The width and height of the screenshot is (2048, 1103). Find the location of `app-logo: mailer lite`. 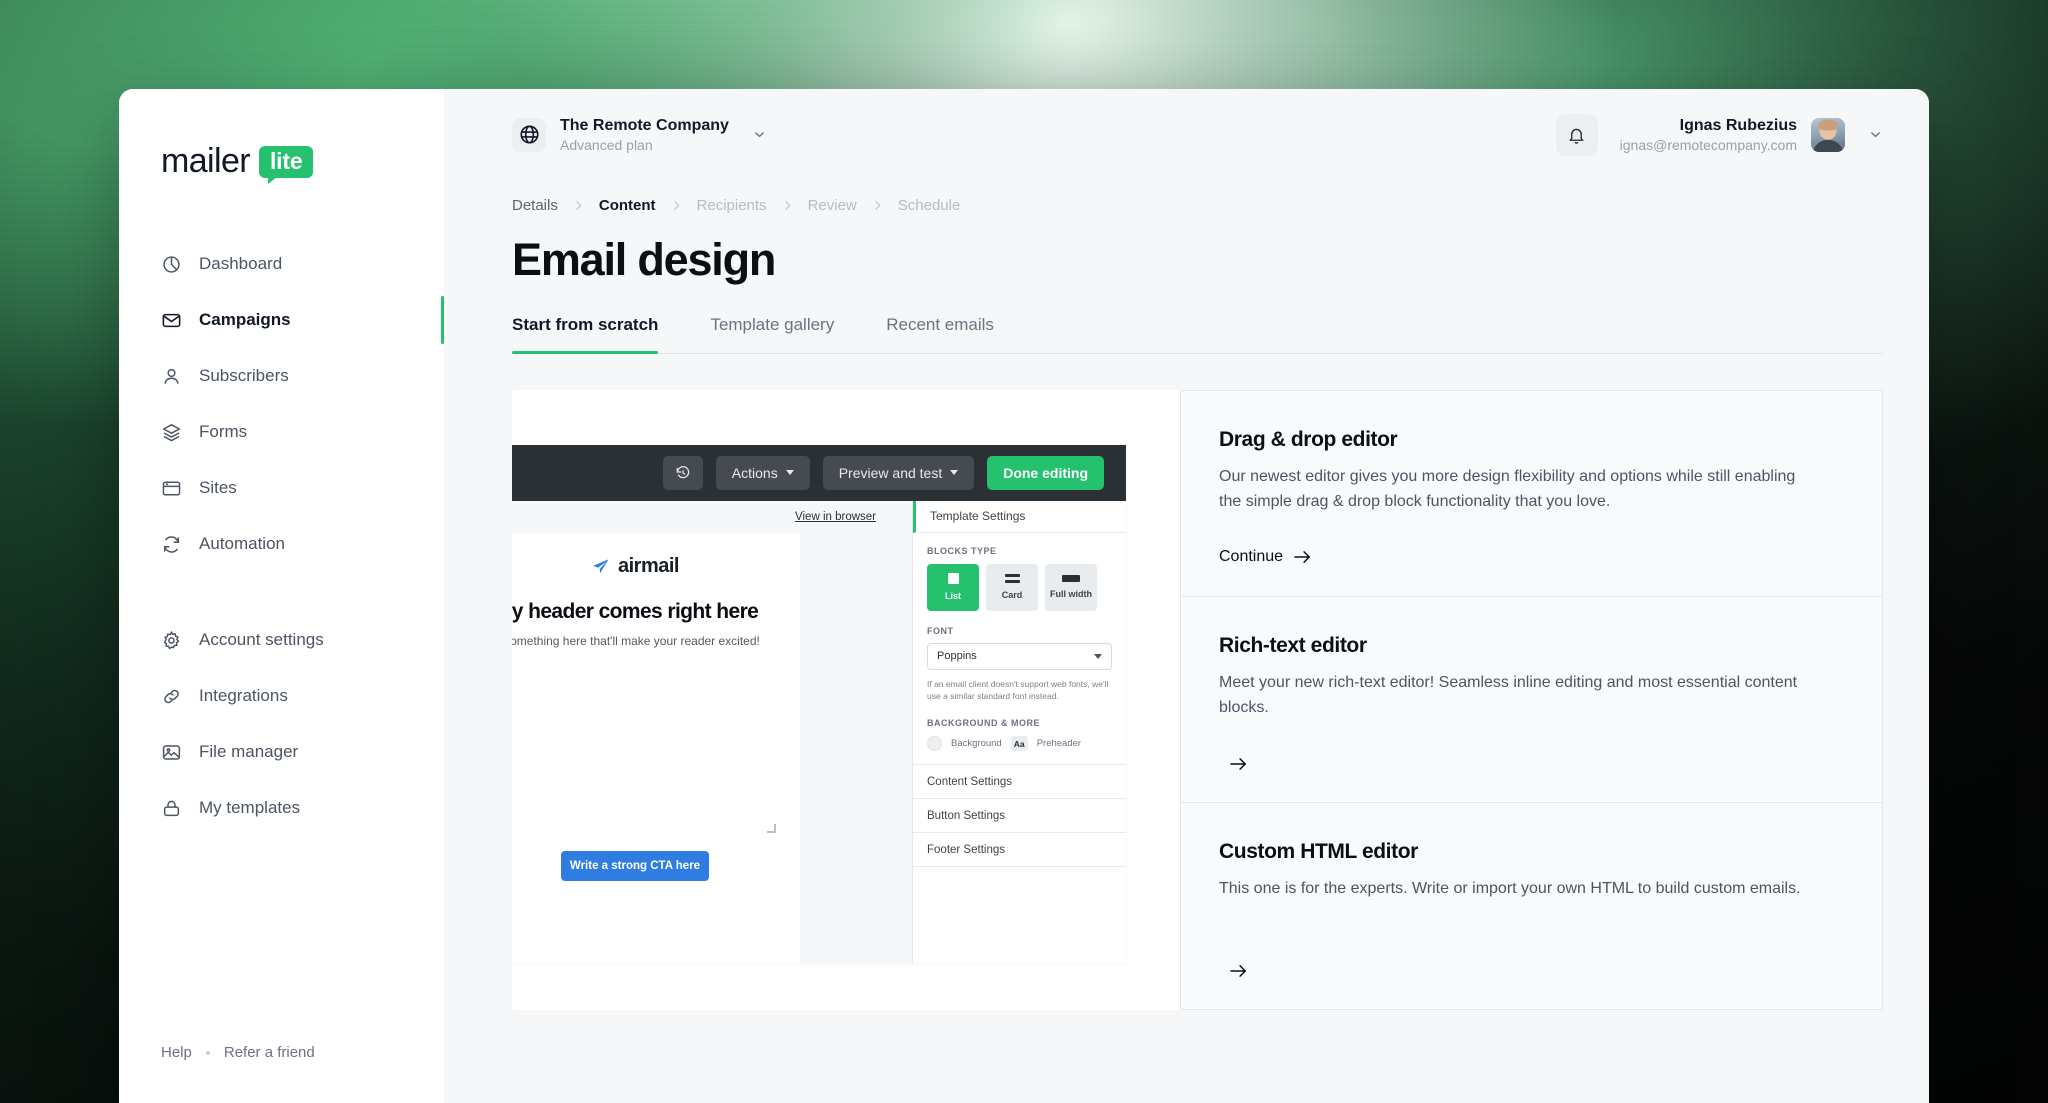

app-logo: mailer lite is located at coordinates (281, 136).